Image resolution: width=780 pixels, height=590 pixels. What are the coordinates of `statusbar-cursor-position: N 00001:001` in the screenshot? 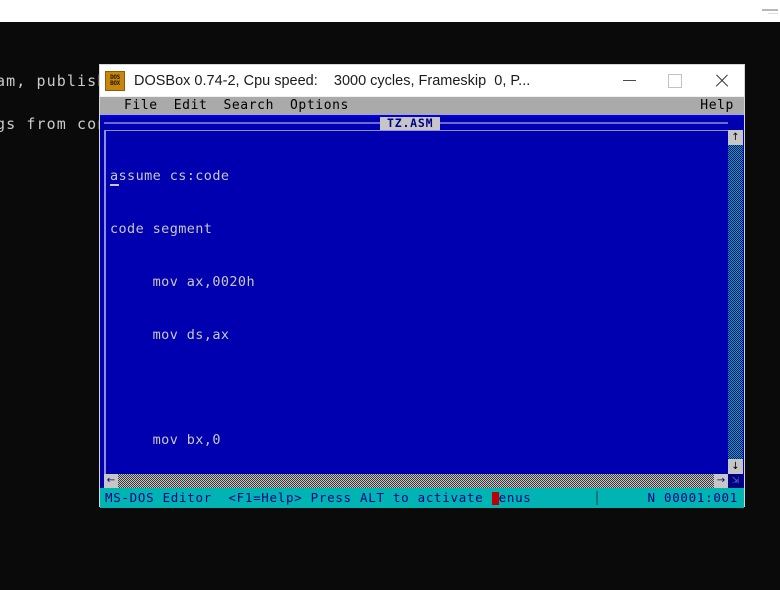 It's located at (692, 497).